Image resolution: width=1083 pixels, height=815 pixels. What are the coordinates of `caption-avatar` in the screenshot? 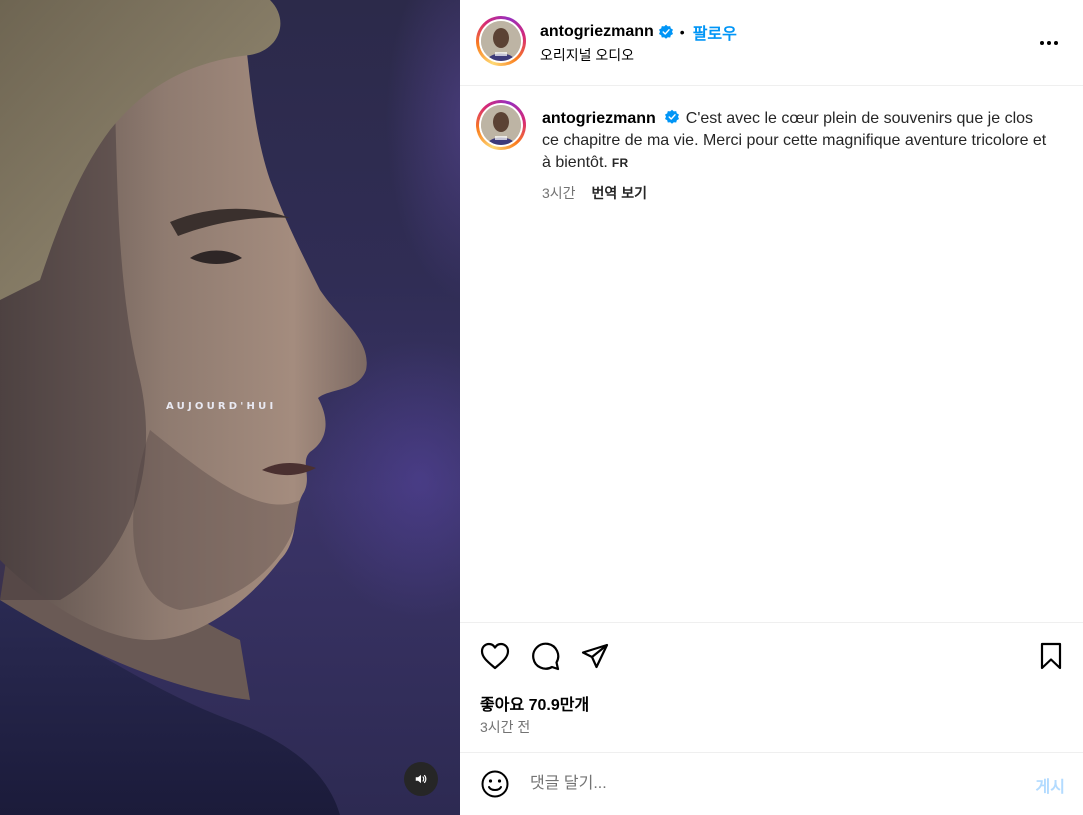 It's located at (501, 125).